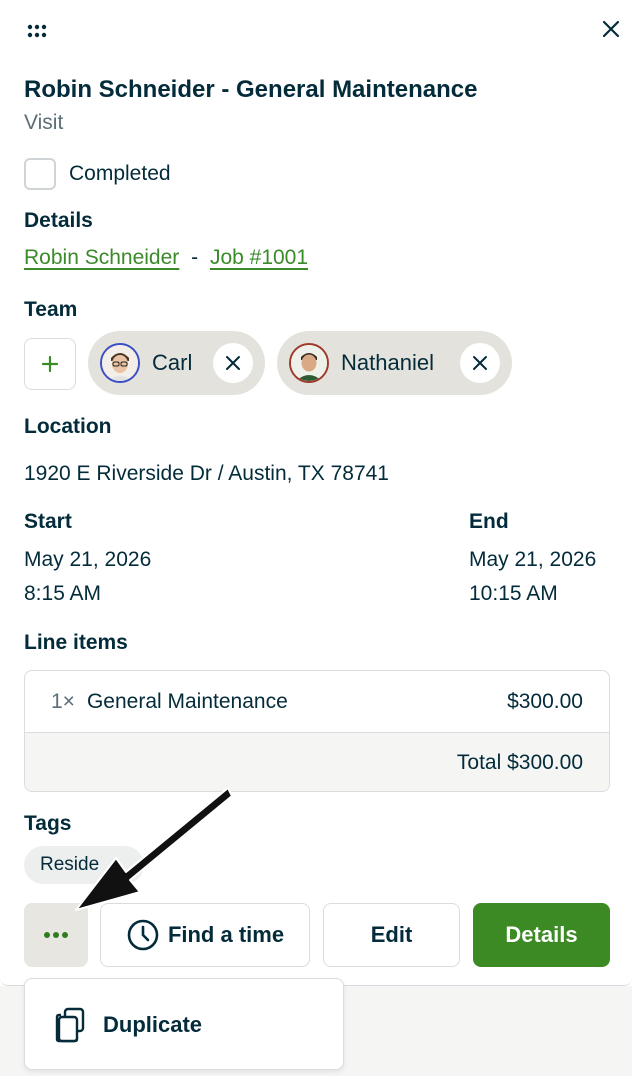  I want to click on line-item-row: 1× General Maintenance $300.00, so click(317, 701).